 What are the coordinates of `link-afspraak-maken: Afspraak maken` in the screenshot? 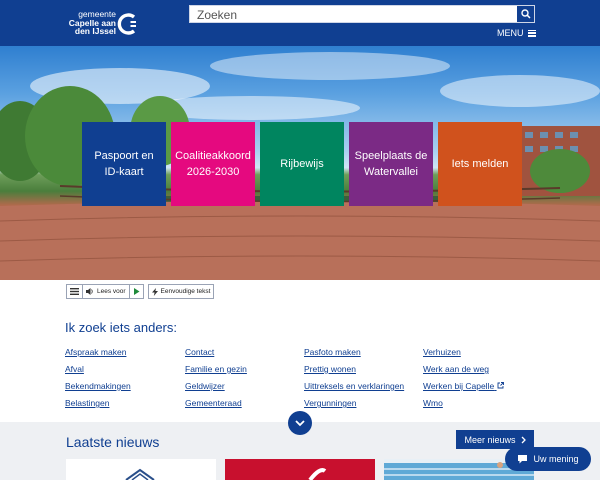 It's located at (95, 352).